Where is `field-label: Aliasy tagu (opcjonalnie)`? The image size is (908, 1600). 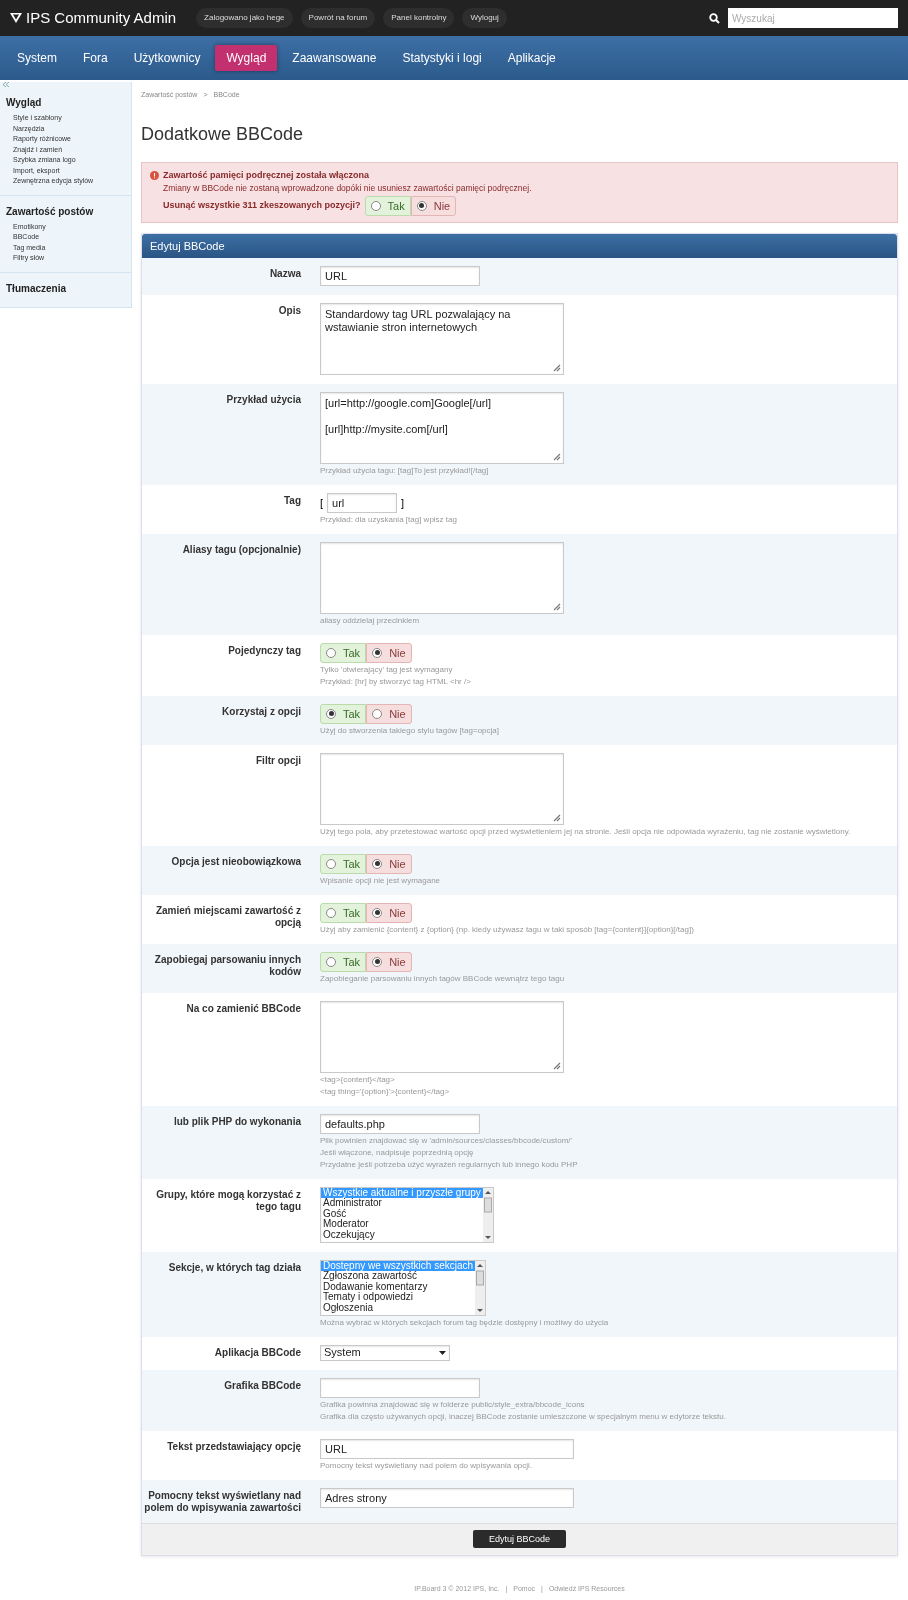 field-label: Aliasy tagu (opcjonalnie) is located at coordinates (241, 549).